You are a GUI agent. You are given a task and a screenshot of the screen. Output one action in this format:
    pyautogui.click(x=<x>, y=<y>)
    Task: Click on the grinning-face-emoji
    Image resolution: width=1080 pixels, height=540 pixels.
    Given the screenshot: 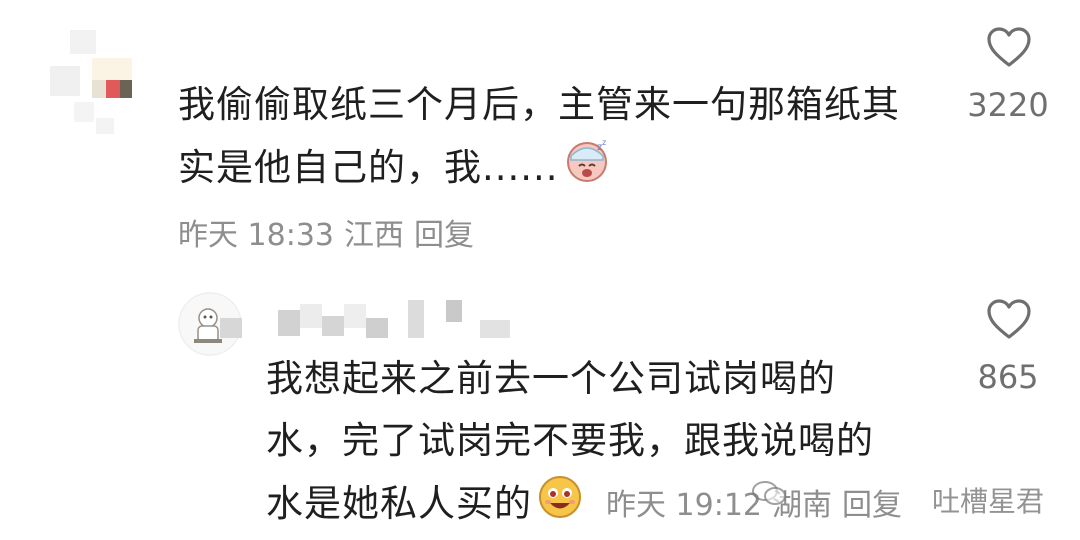 What is the action you would take?
    pyautogui.click(x=560, y=505)
    